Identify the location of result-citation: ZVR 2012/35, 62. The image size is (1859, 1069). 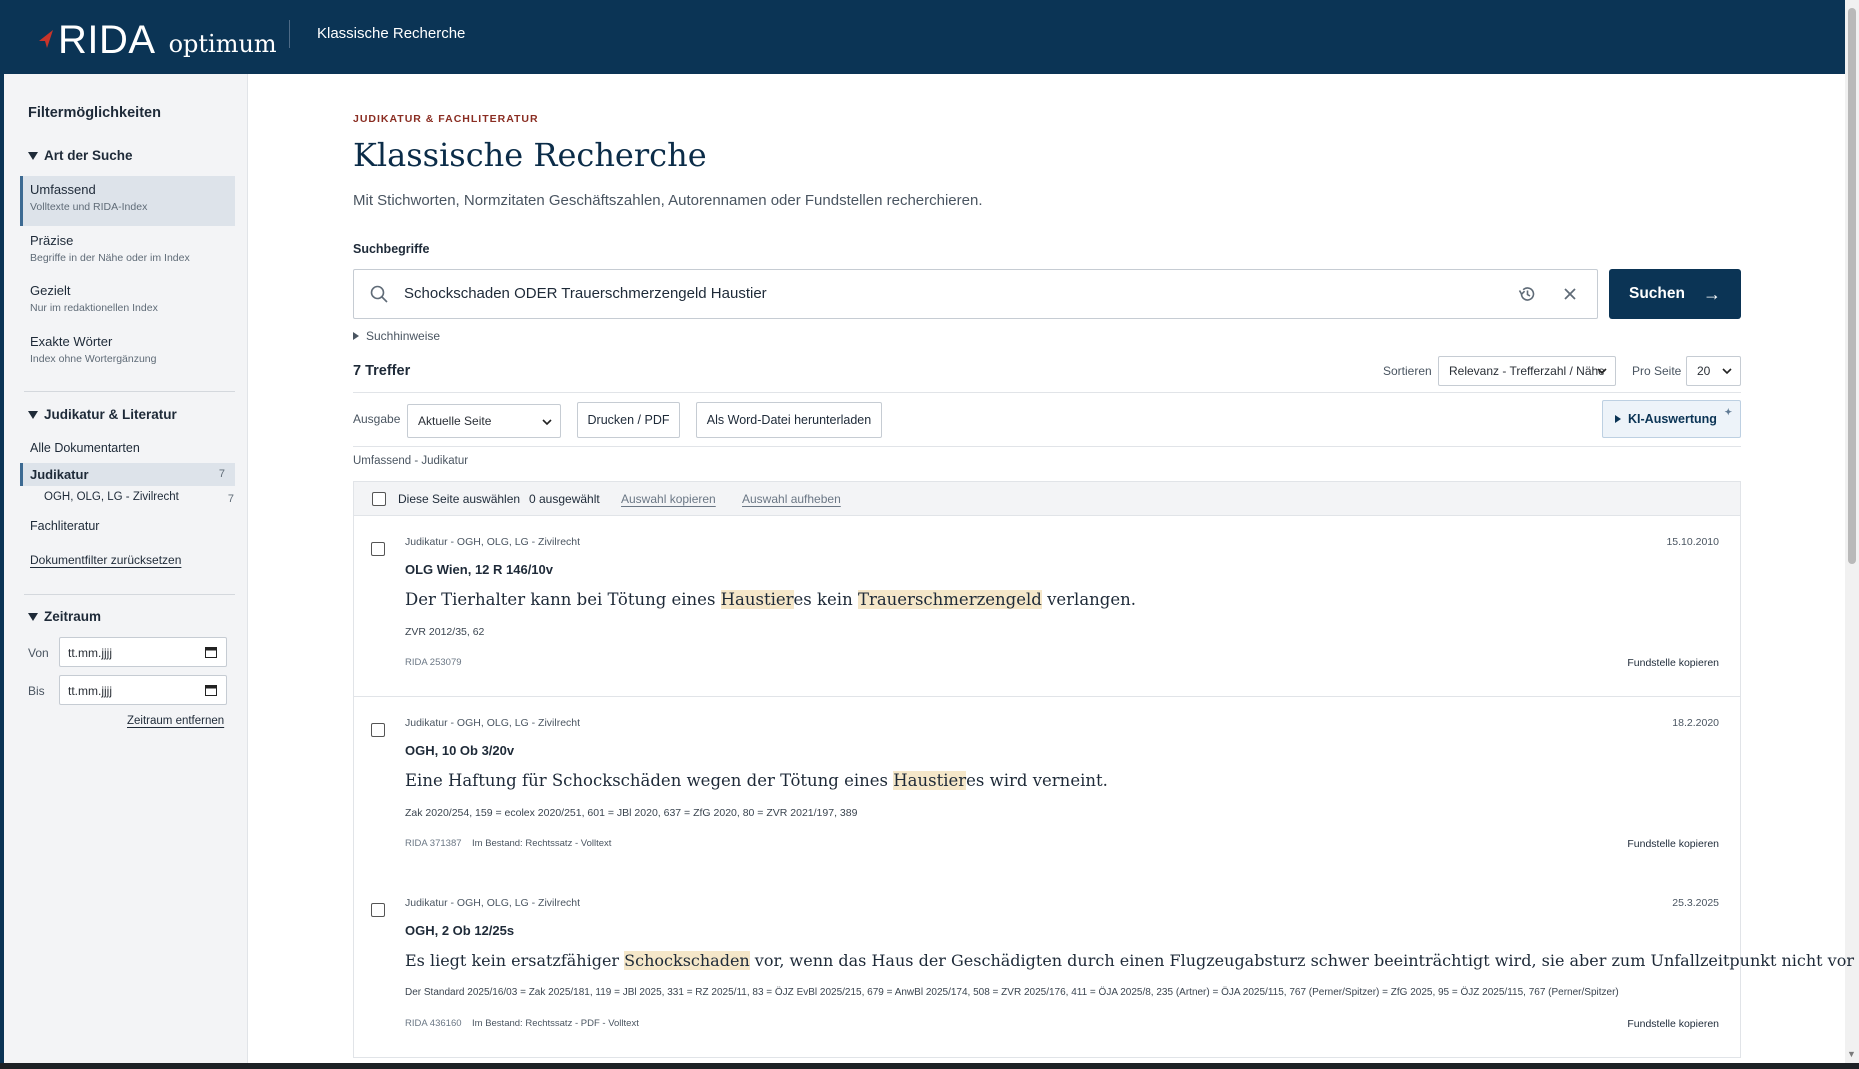
(445, 632).